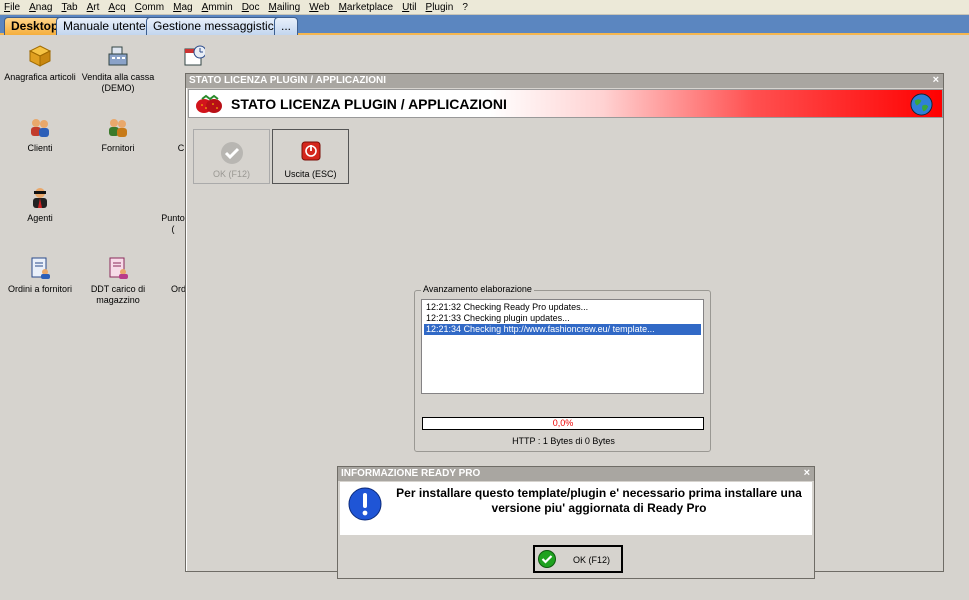 This screenshot has width=969, height=600. What do you see at coordinates (217, 26) in the screenshot?
I see `tab-gestione-messaggistica: Gestione messaggistica` at bounding box center [217, 26].